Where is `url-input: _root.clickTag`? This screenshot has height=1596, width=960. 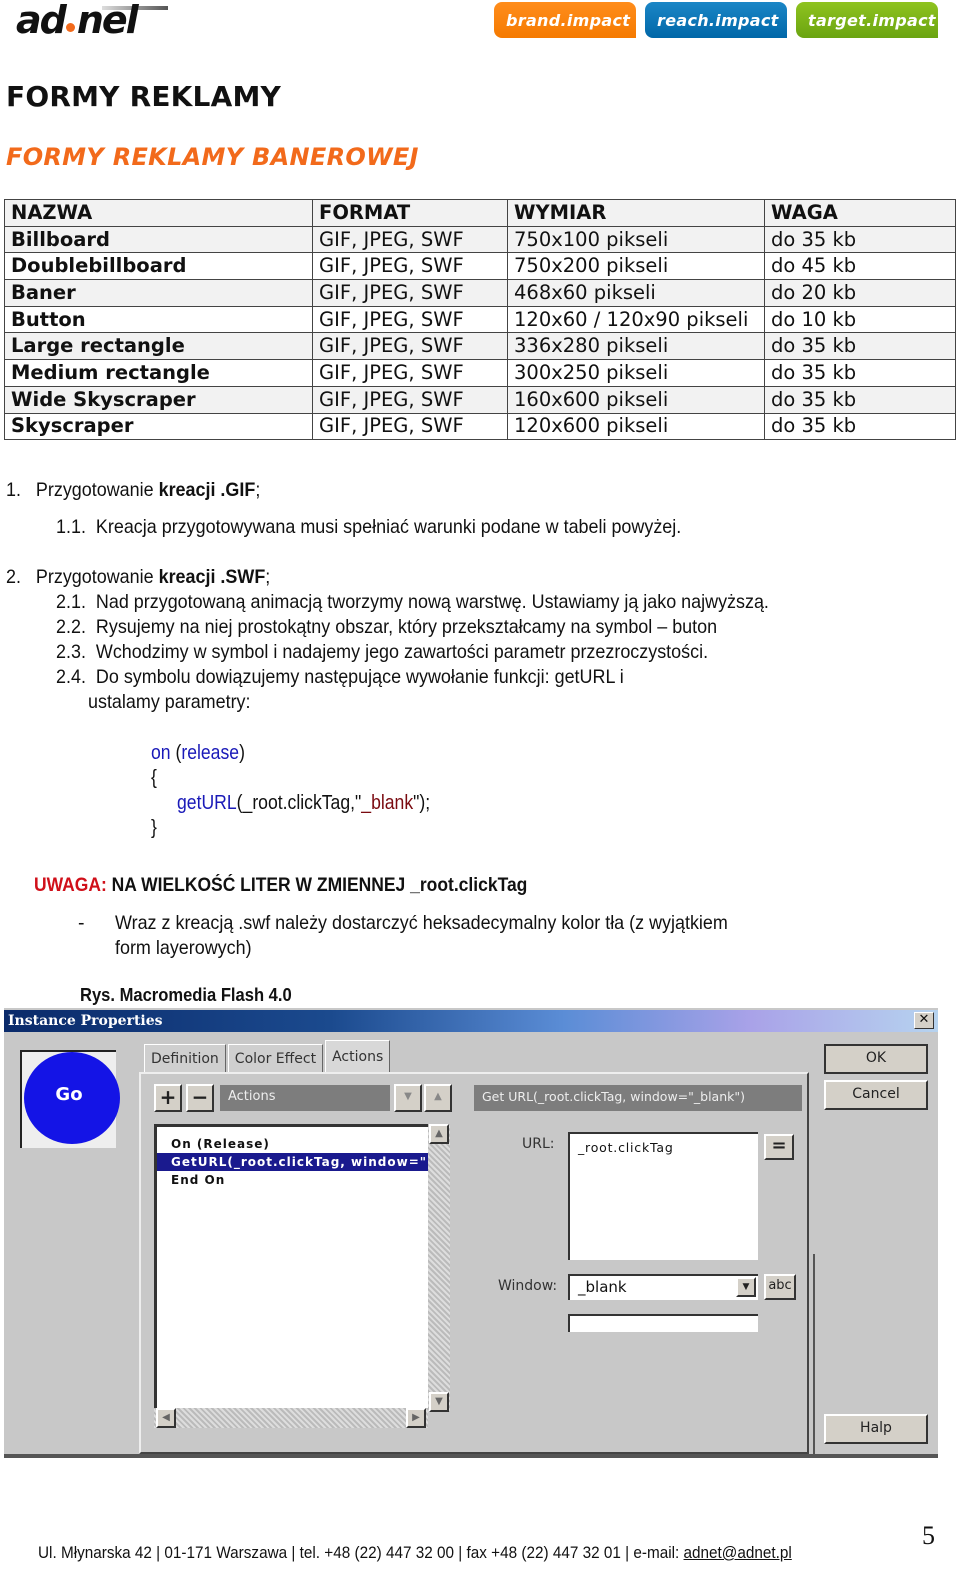 url-input: _root.clickTag is located at coordinates (663, 1196).